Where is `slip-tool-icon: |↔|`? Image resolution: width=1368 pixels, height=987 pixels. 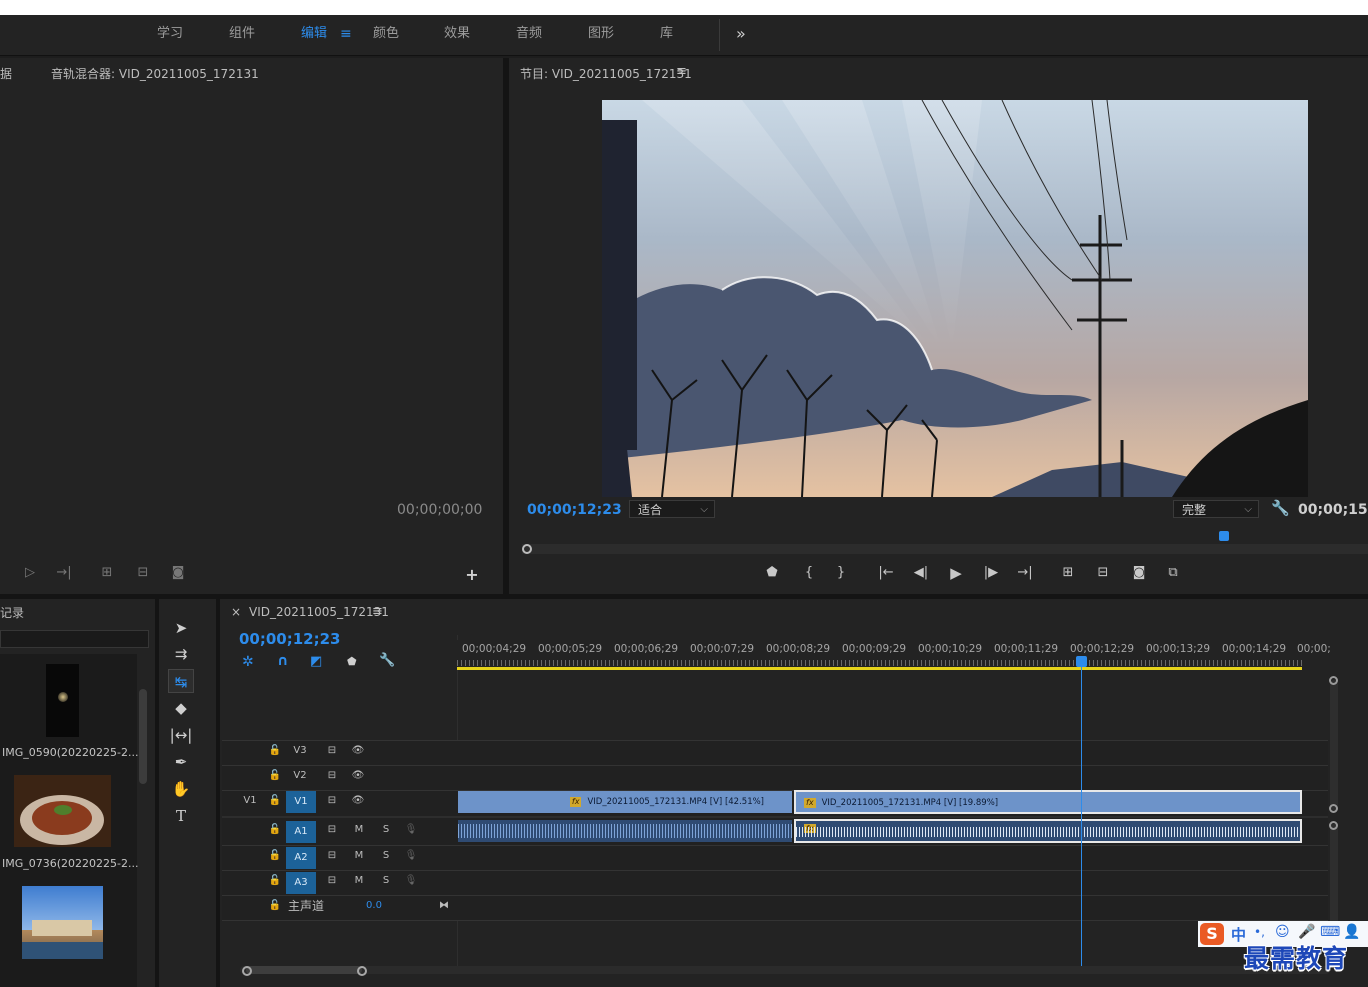
slip-tool-icon: |↔| is located at coordinates (181, 735).